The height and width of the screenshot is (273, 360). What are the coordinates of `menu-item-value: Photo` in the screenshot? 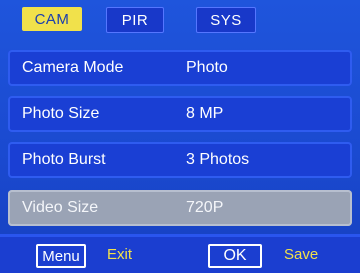 It's located at (207, 67).